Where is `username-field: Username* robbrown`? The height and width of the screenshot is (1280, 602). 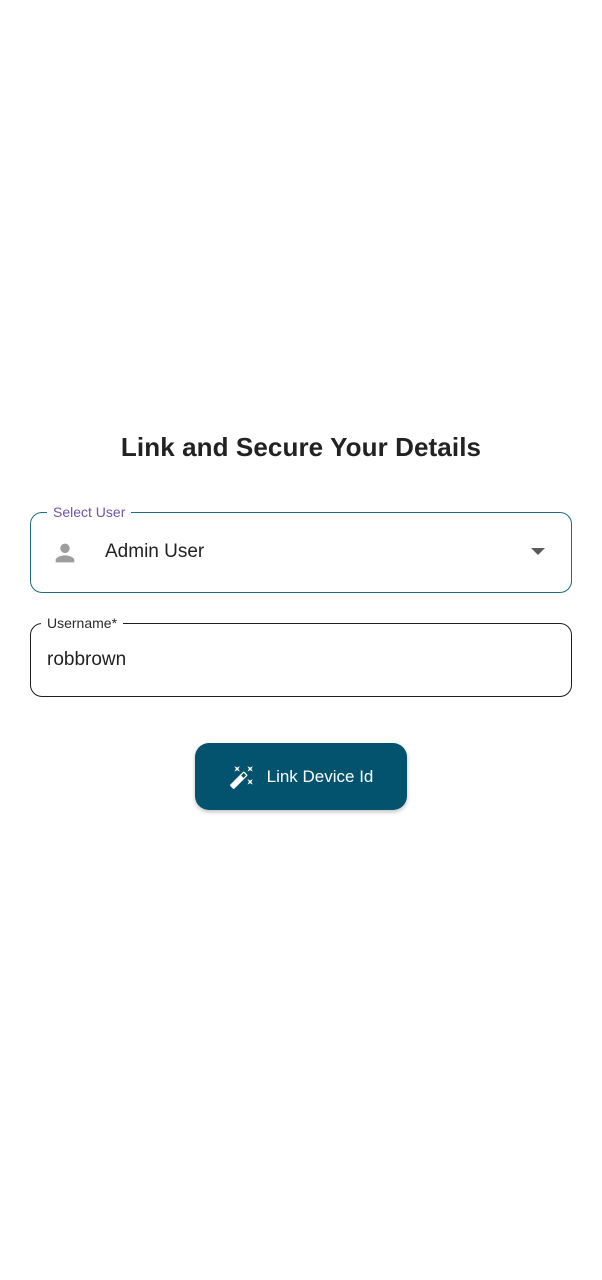 username-field: Username* robbrown is located at coordinates (301, 655).